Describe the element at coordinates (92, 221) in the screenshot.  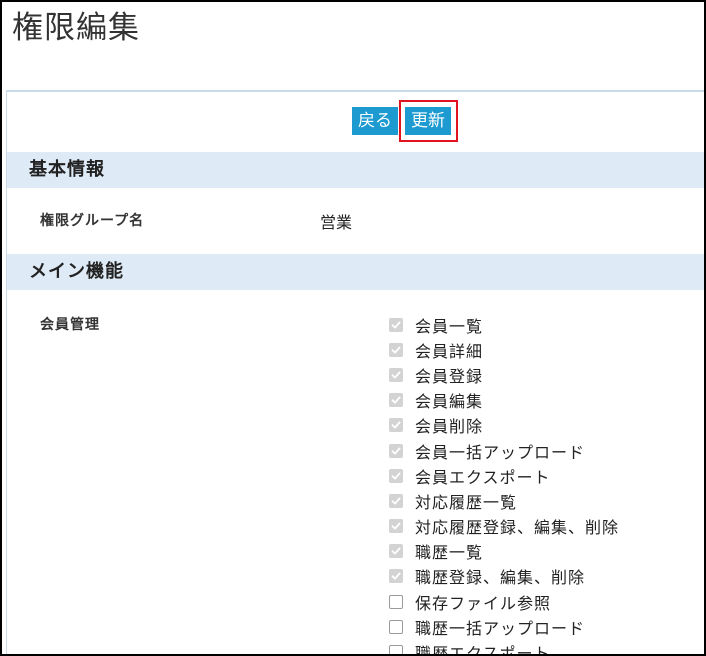
I see `group-name-label: 権限グループ名` at that location.